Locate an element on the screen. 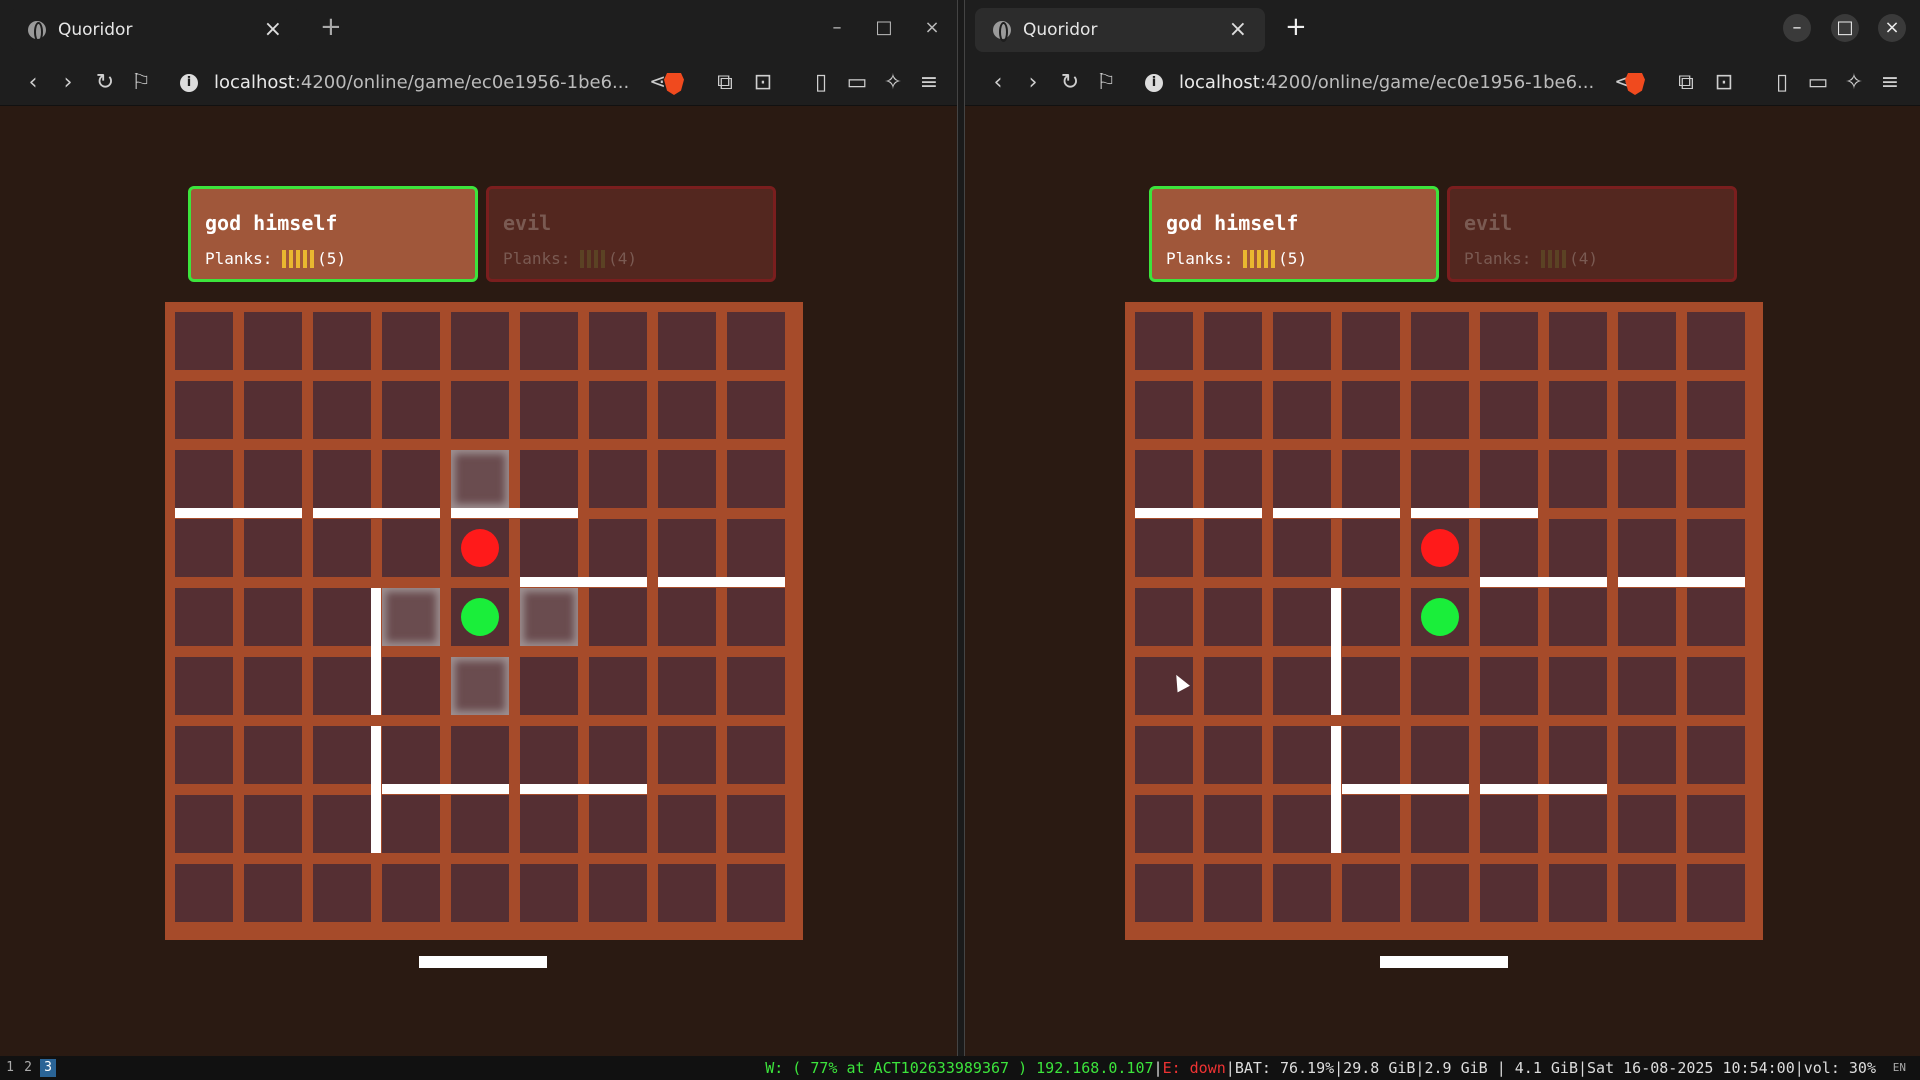  minimize-button: – is located at coordinates (837, 28).